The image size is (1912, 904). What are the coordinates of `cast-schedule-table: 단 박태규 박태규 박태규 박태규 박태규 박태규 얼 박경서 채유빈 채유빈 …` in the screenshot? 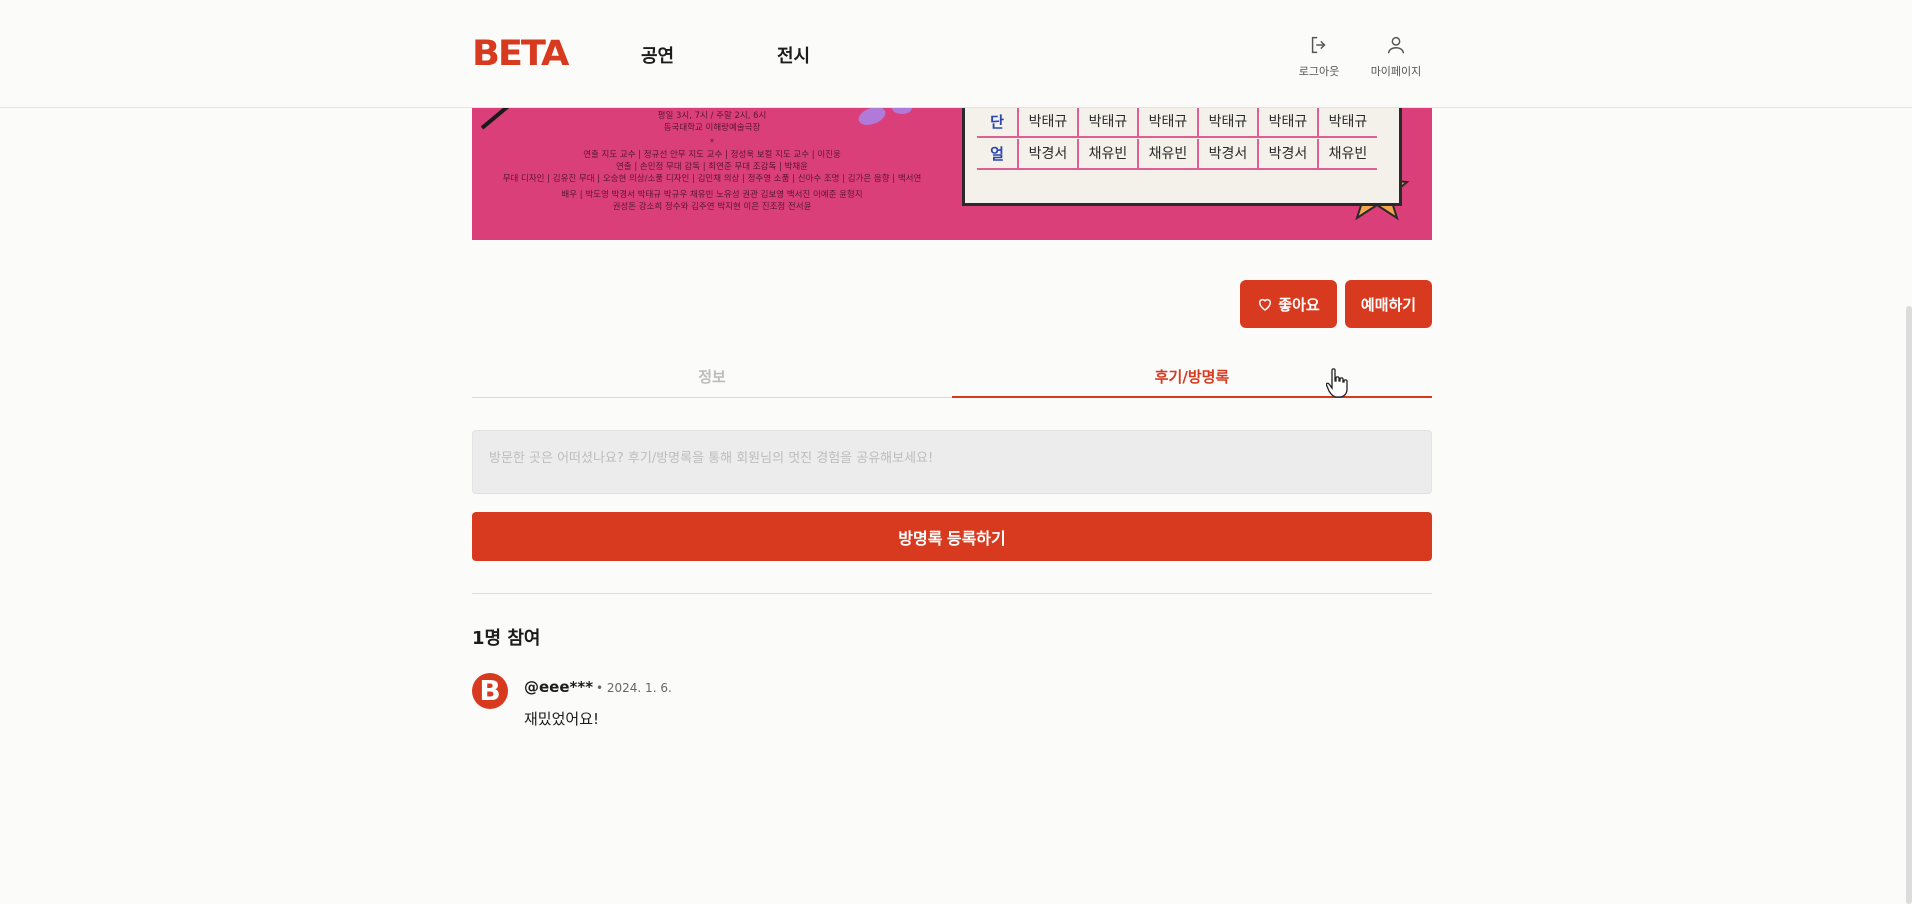 It's located at (1182, 157).